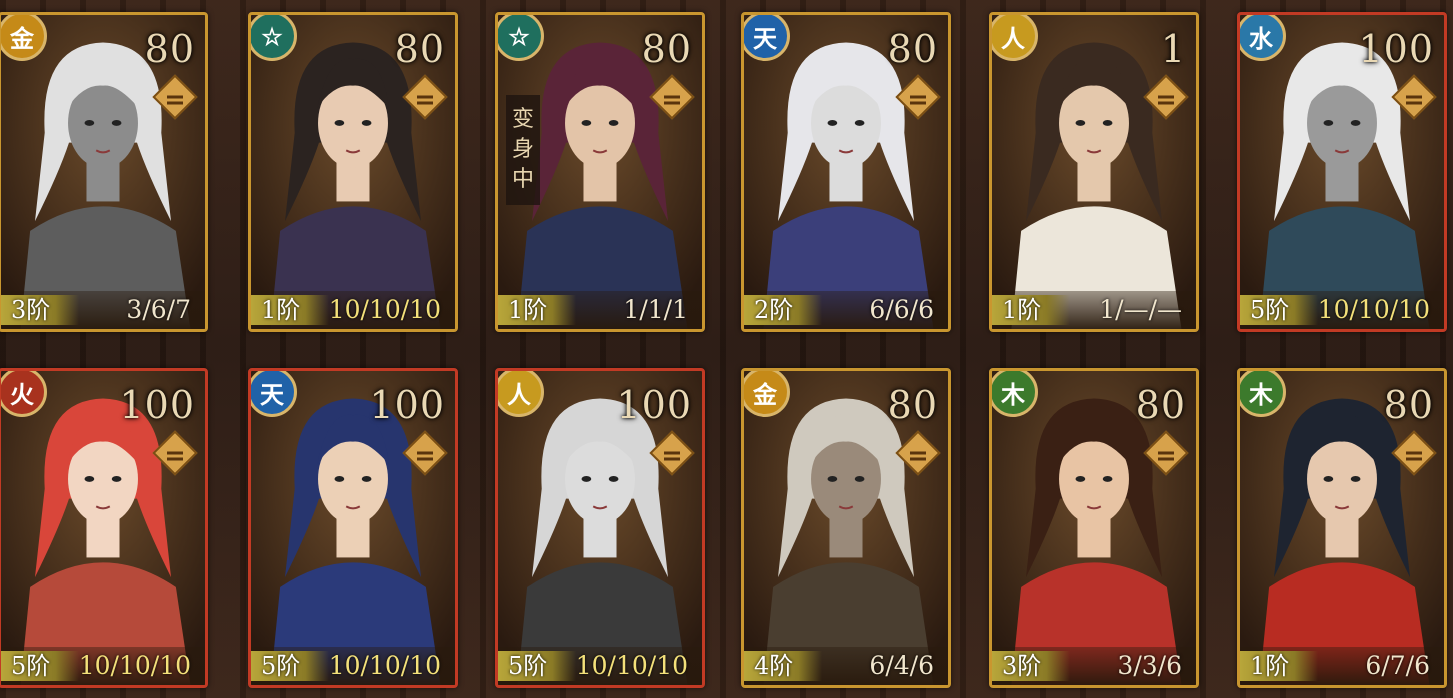 The width and height of the screenshot is (1453, 698). What do you see at coordinates (846, 172) in the screenshot?
I see `hero-card: 天 80 2阶 6/6/6` at bounding box center [846, 172].